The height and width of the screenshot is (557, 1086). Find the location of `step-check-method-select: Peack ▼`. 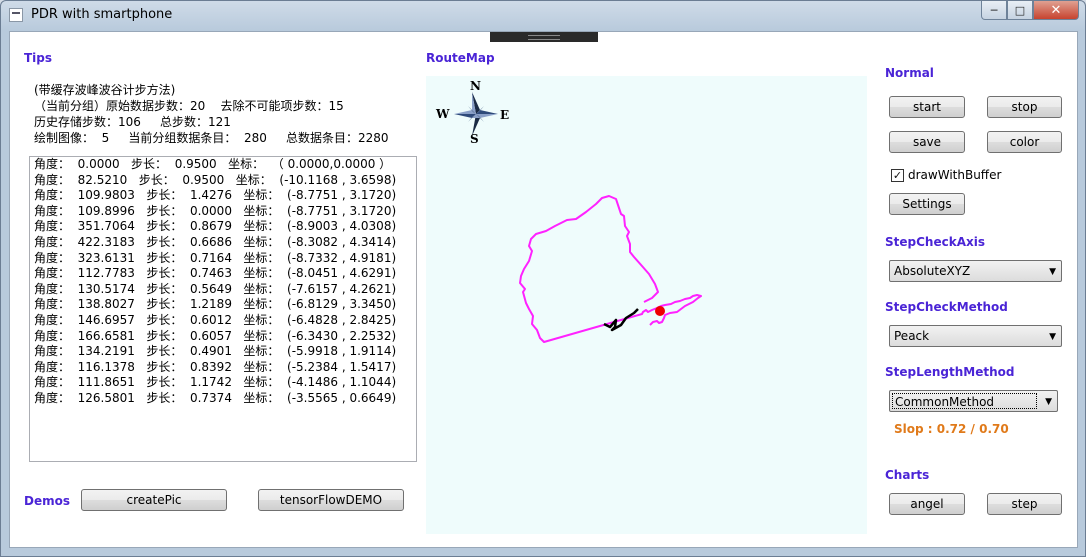

step-check-method-select: Peack ▼ is located at coordinates (975, 336).